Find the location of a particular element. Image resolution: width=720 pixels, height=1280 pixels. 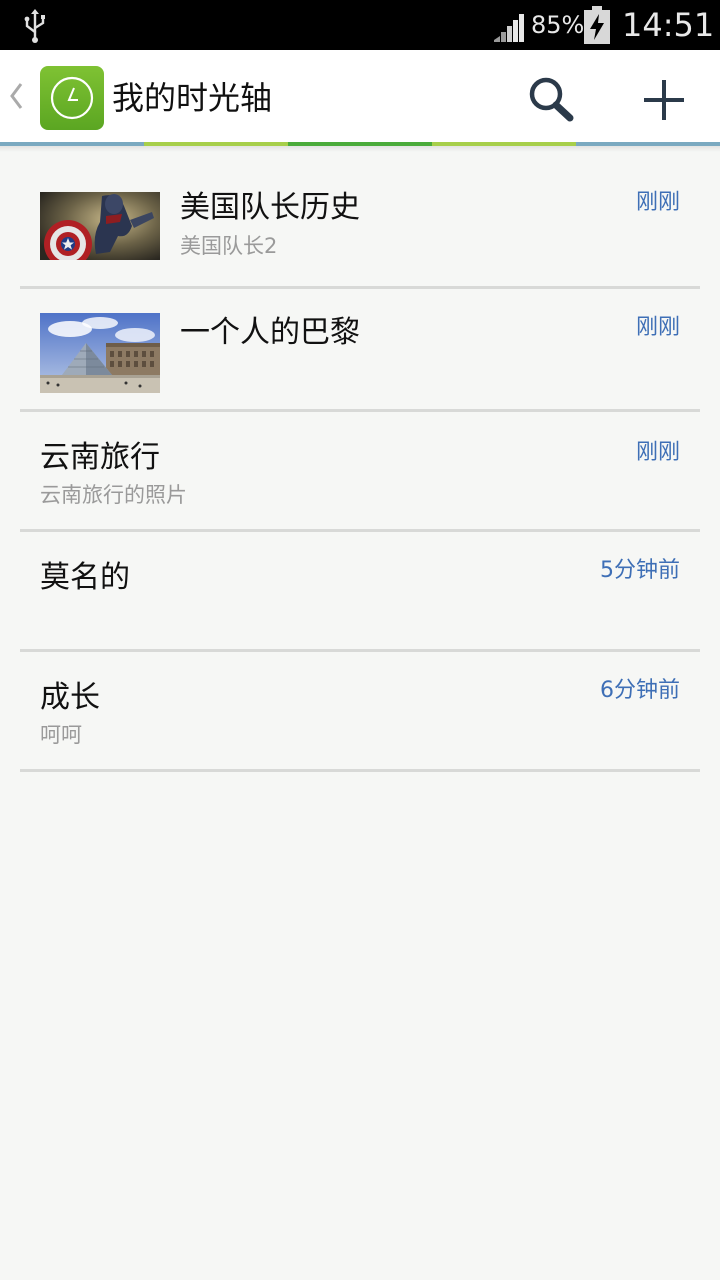

timeline-title: 一个人的巴黎 is located at coordinates (270, 332).